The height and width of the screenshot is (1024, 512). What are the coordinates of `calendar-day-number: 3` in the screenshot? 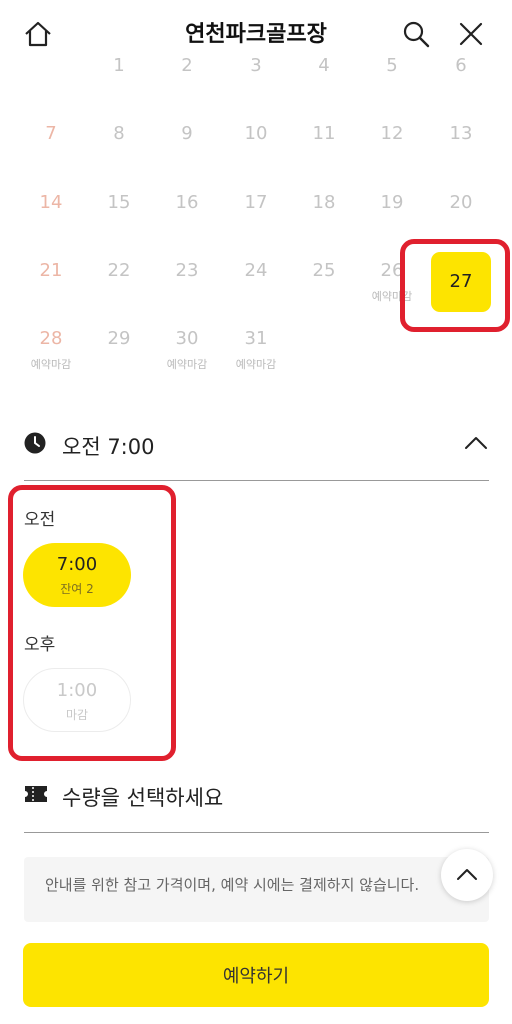 It's located at (256, 65).